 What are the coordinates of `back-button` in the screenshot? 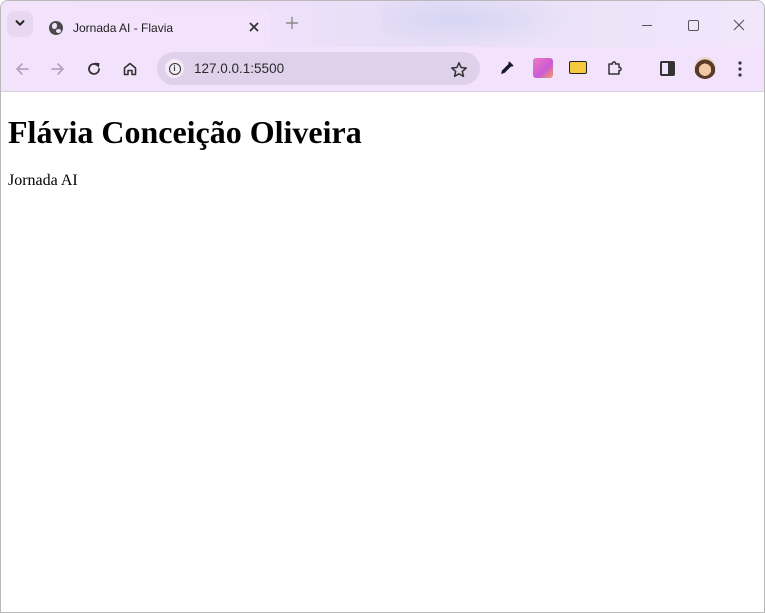 It's located at (22, 69).